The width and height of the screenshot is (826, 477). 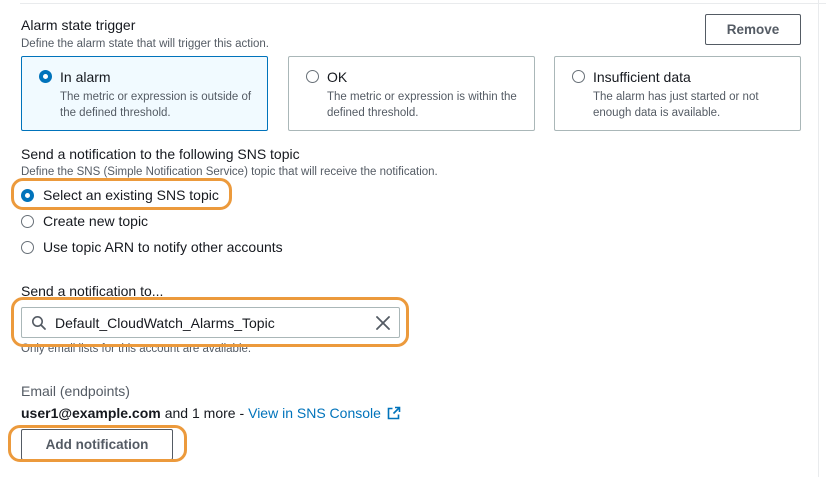 What do you see at coordinates (27, 247) in the screenshot?
I see `radio-use-topic-arn` at bounding box center [27, 247].